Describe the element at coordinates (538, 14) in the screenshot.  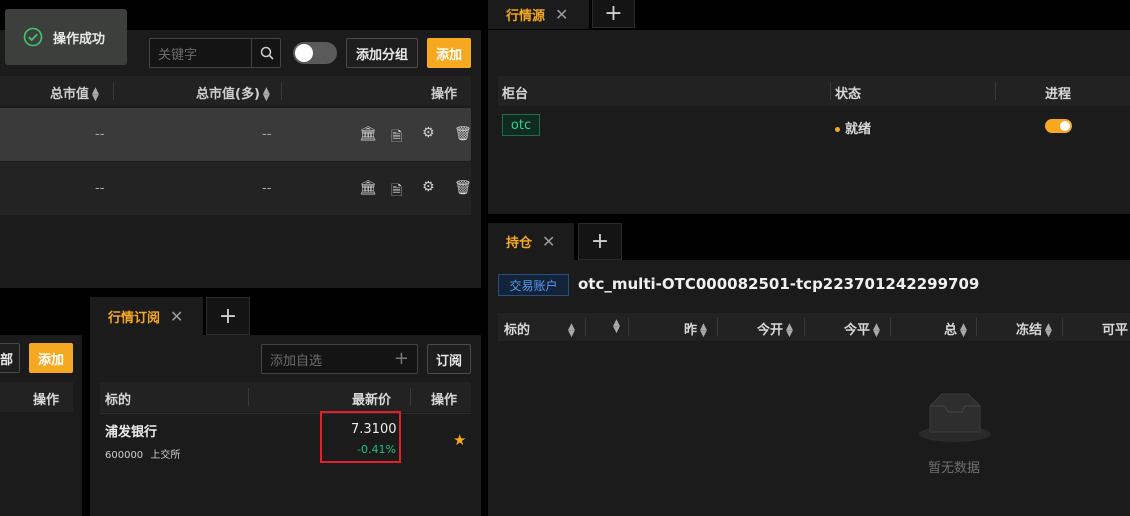
I see `tab-market-source: 行情源 ✕` at that location.